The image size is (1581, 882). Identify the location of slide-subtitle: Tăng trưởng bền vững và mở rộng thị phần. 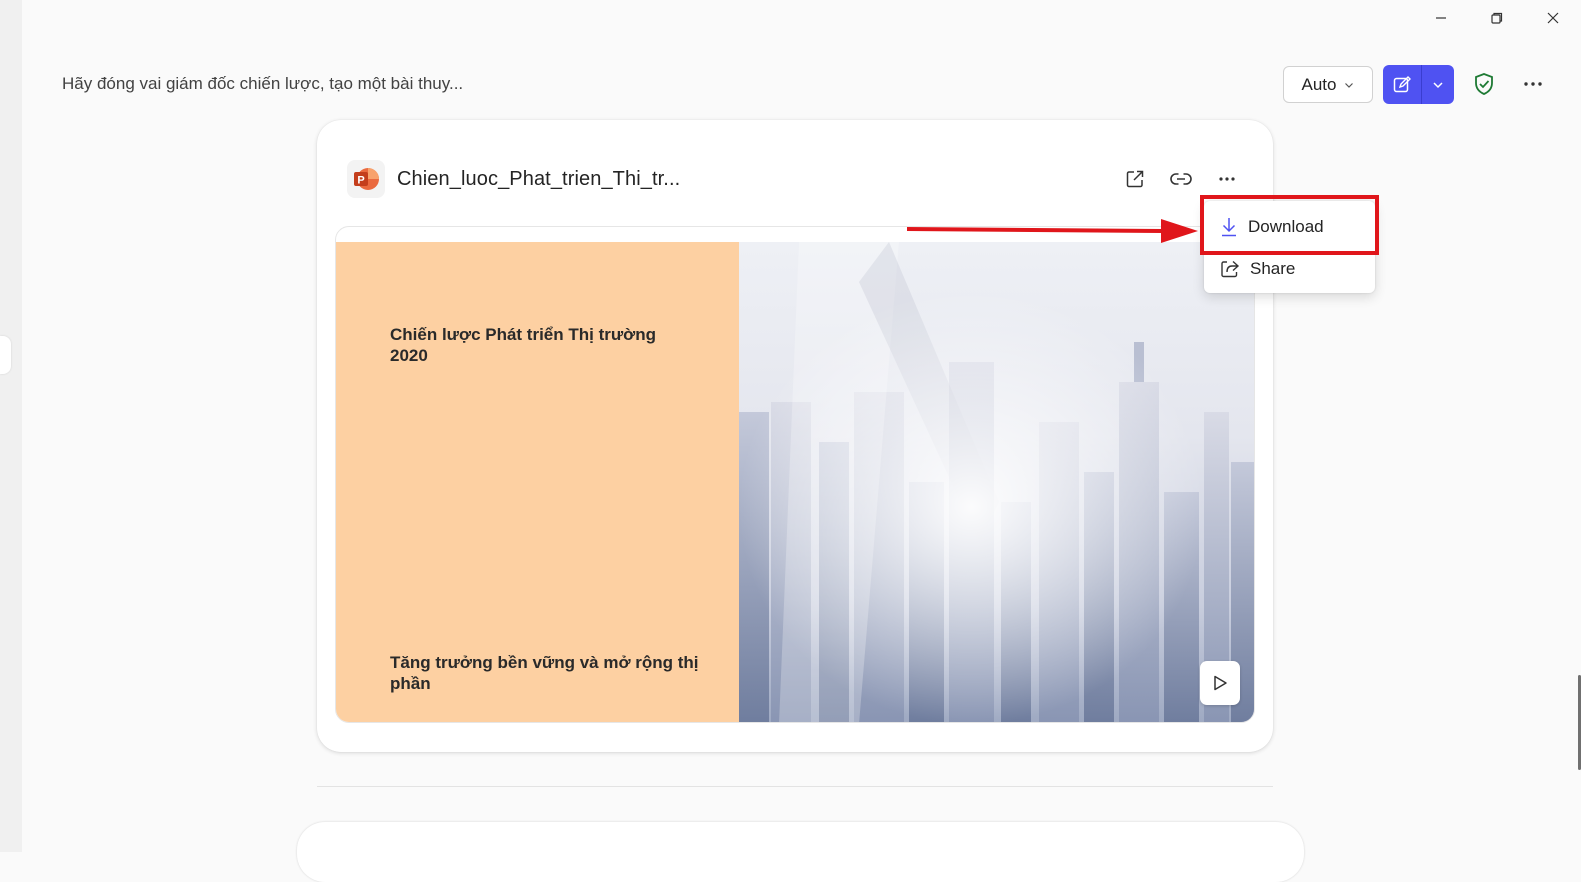
(544, 673).